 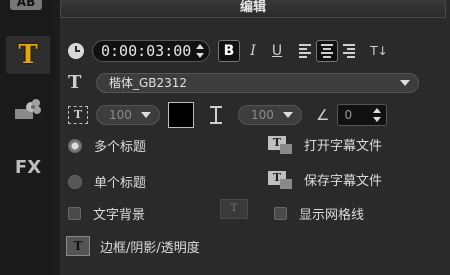 I want to click on align-left-button, so click(x=305, y=51).